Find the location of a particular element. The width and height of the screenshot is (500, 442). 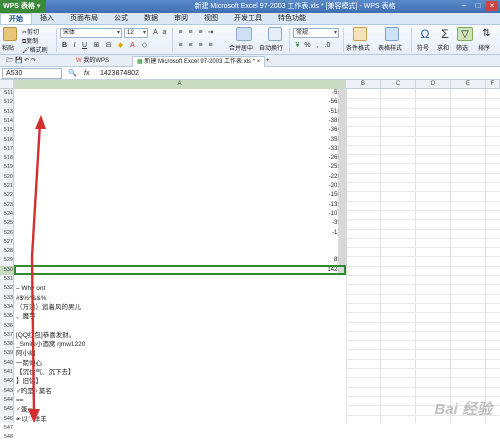

name-box: A530 is located at coordinates (32, 73).